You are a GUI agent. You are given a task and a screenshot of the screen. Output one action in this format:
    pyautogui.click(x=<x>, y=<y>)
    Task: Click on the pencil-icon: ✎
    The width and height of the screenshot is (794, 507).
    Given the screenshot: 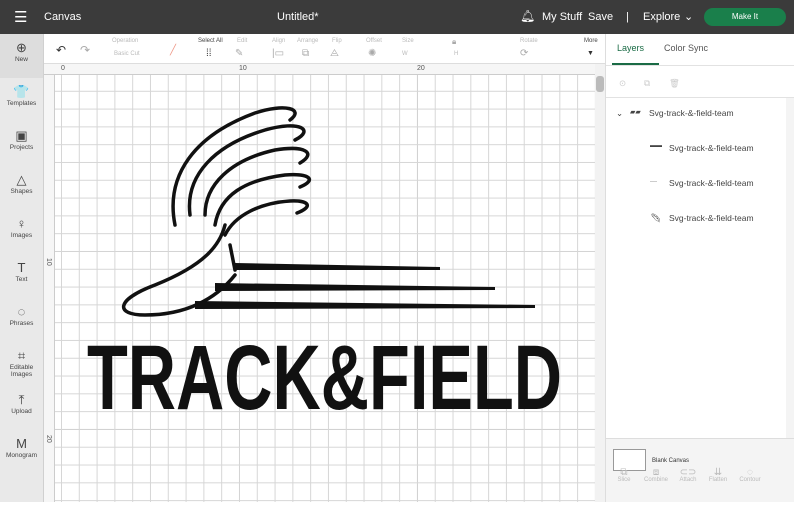 What is the action you would take?
    pyautogui.click(x=239, y=53)
    